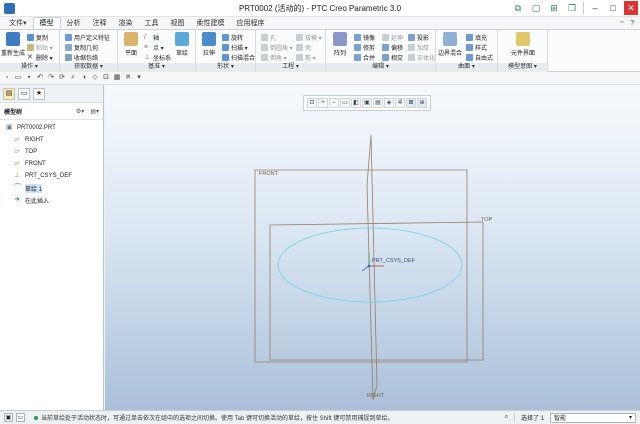  I want to click on view-manager-icon: ▦, so click(117, 78).